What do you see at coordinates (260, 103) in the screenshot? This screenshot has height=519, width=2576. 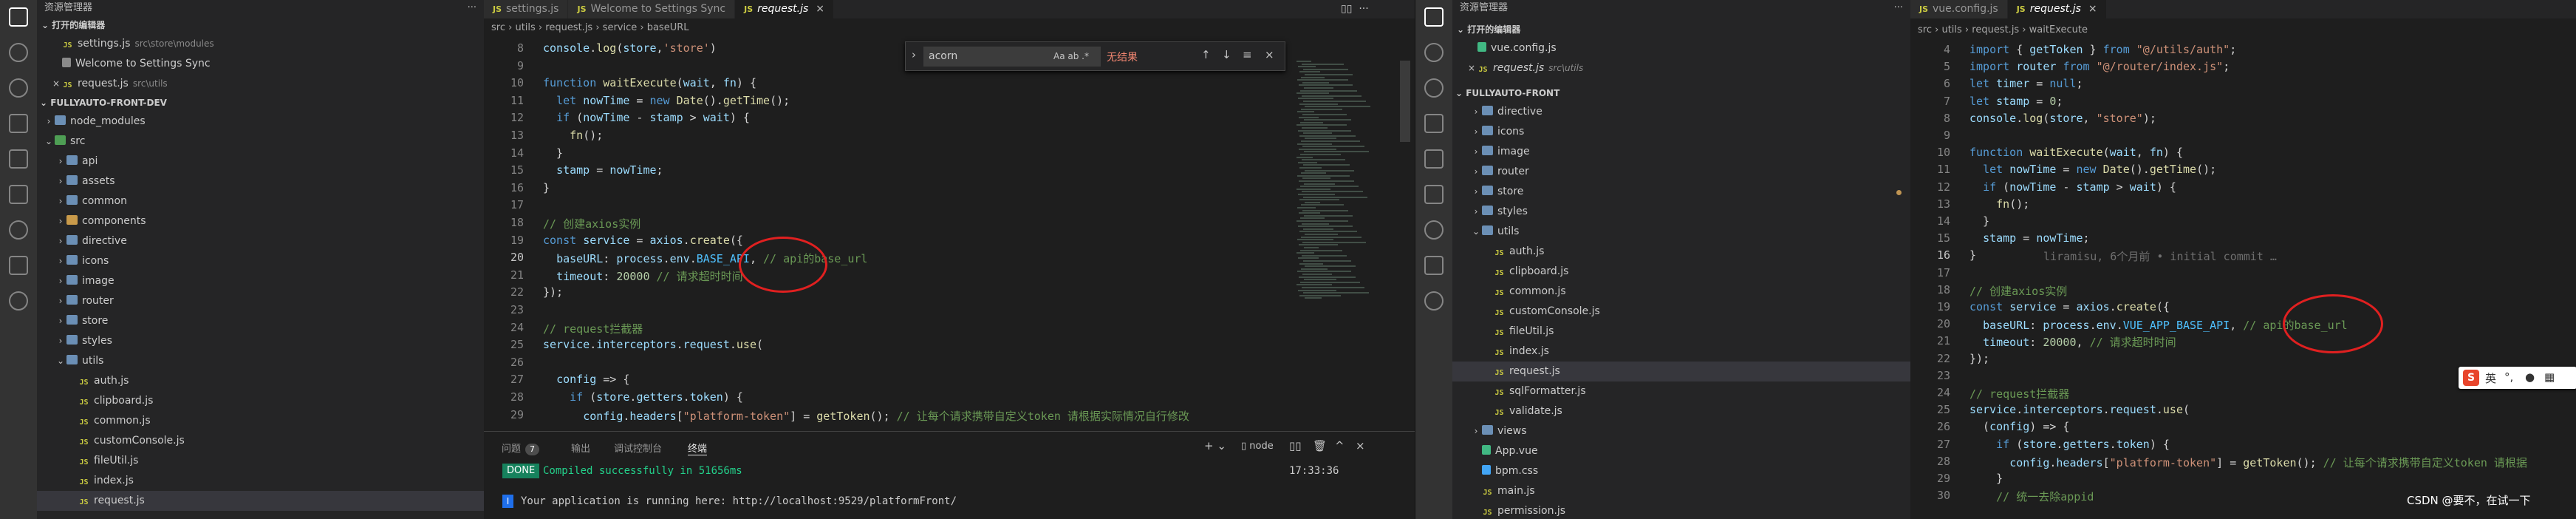 I see `project-header: ⌄ FULLYAUTO-FRONT-DEV` at bounding box center [260, 103].